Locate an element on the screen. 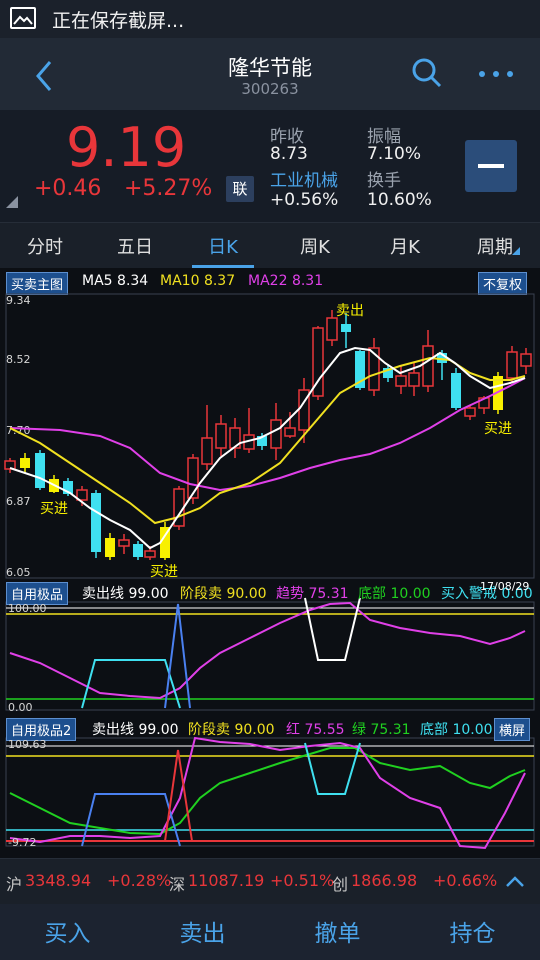  current-price: 9.19 is located at coordinates (126, 147).